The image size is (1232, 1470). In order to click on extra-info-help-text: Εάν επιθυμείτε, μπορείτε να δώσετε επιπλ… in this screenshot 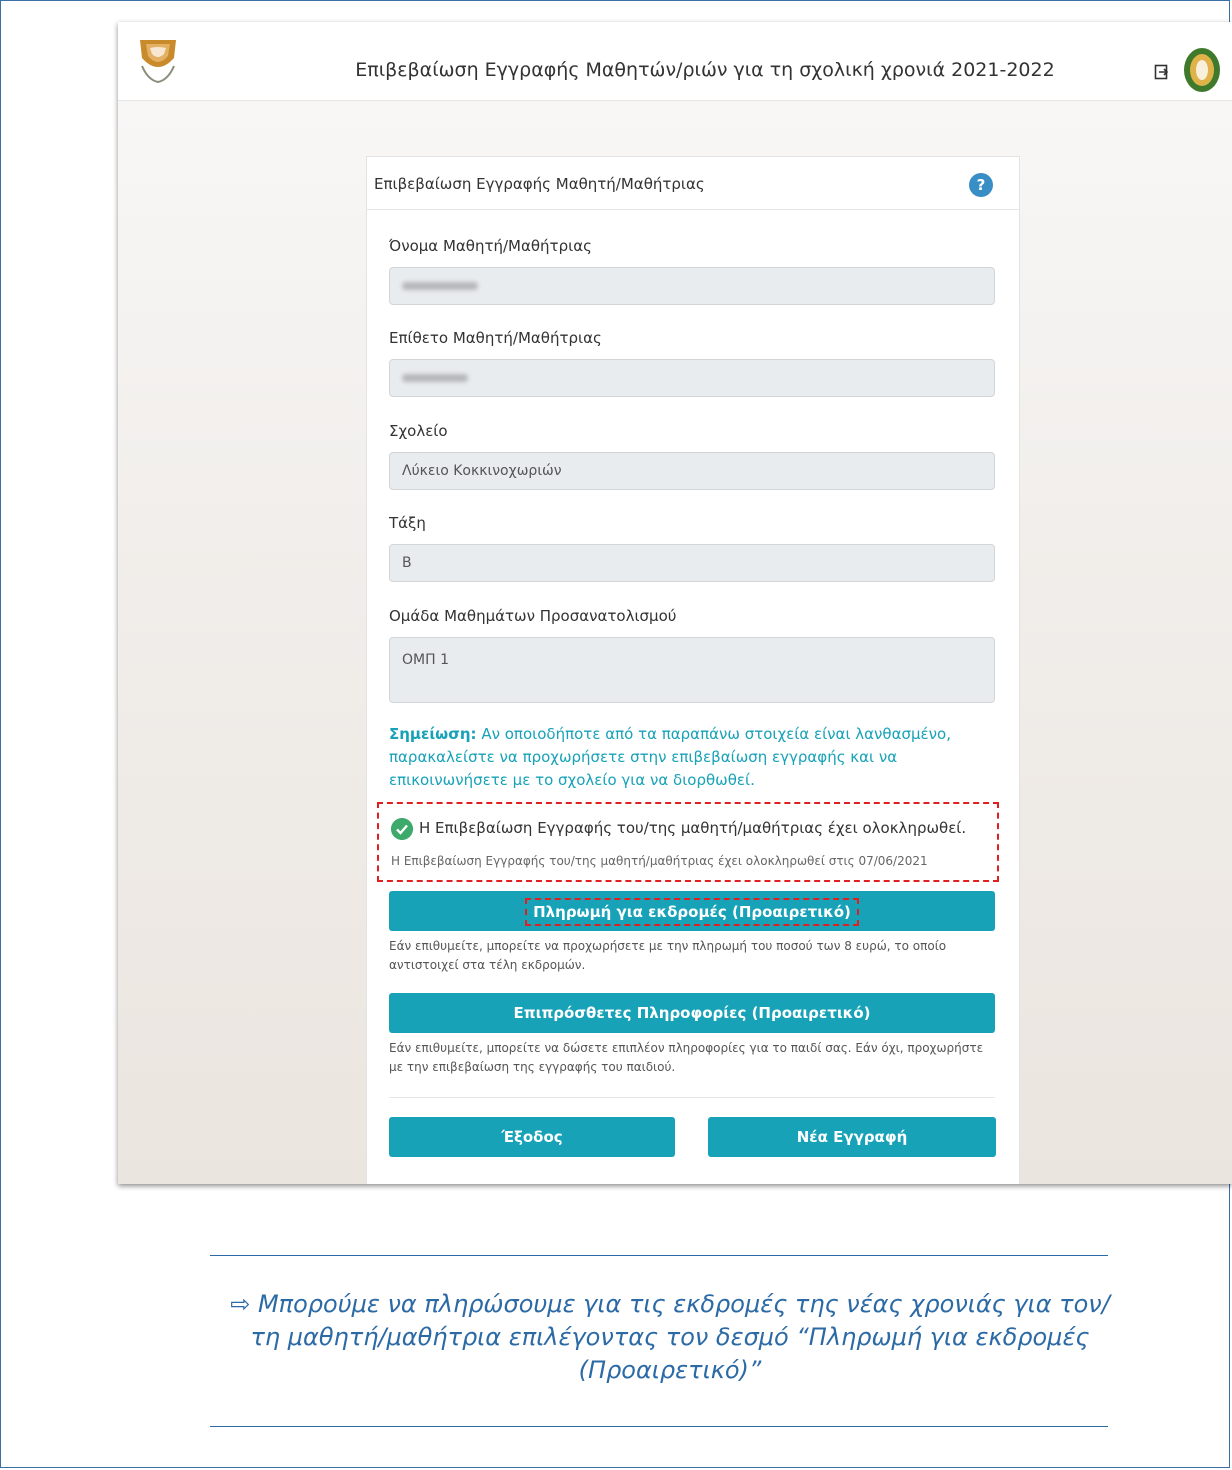, I will do `click(686, 1057)`.